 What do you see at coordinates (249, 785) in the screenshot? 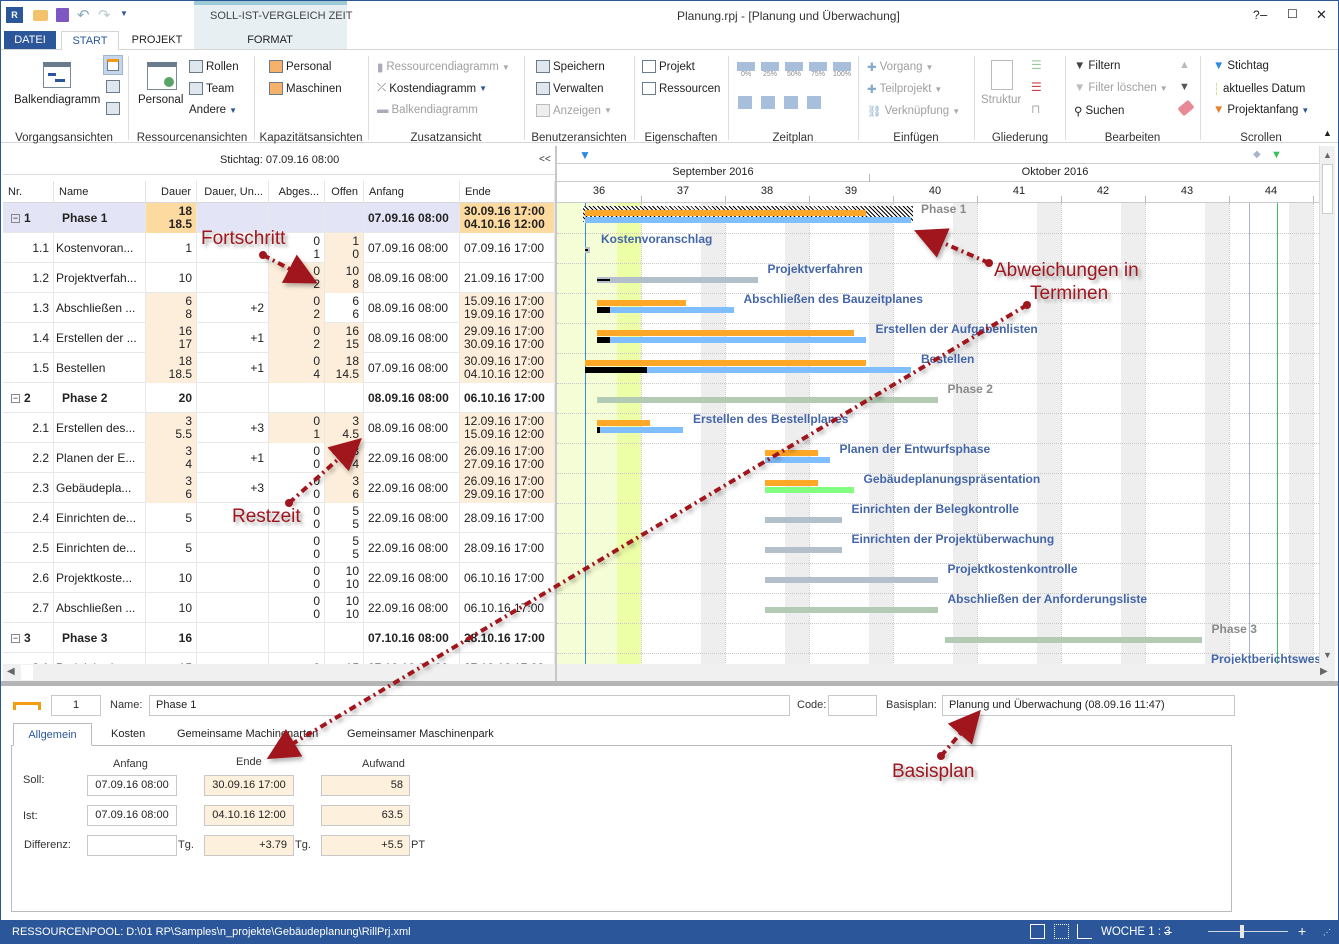
I see `soll-ende-field: 30.09.16 17:00` at bounding box center [249, 785].